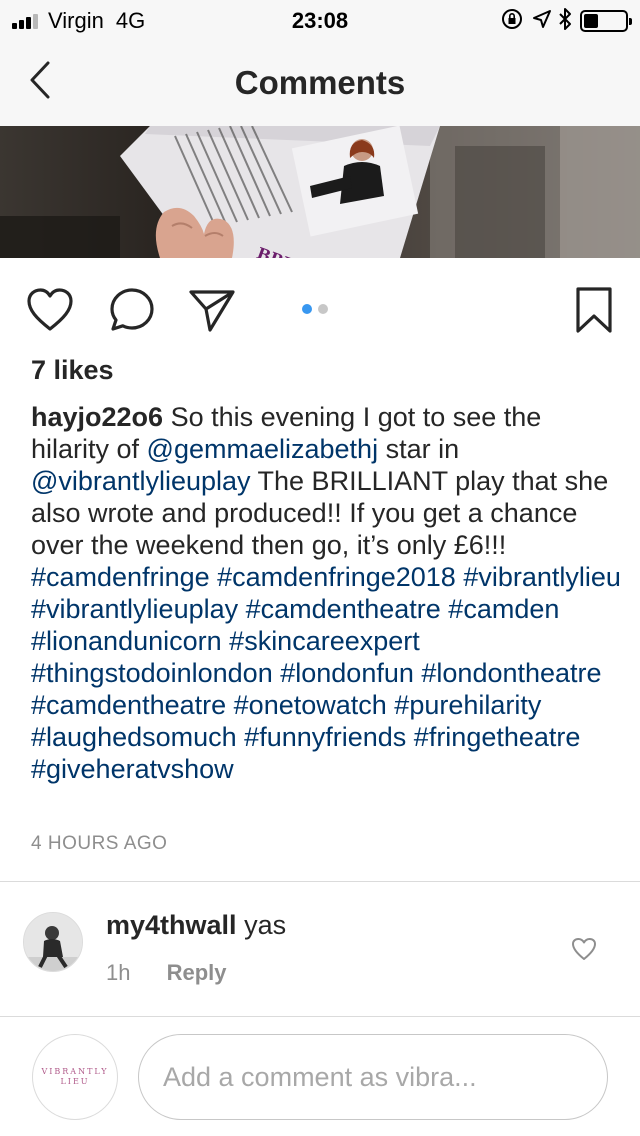 This screenshot has width=640, height=1136. I want to click on carousel-indicator, so click(318, 309).